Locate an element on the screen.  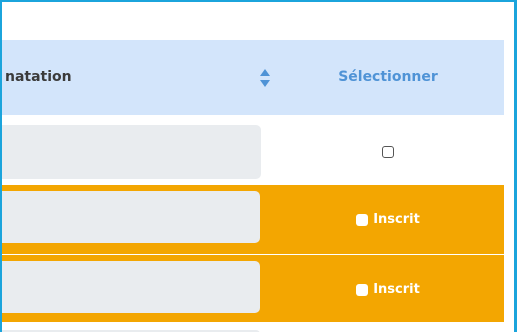
select-cell is located at coordinates (388, 149).